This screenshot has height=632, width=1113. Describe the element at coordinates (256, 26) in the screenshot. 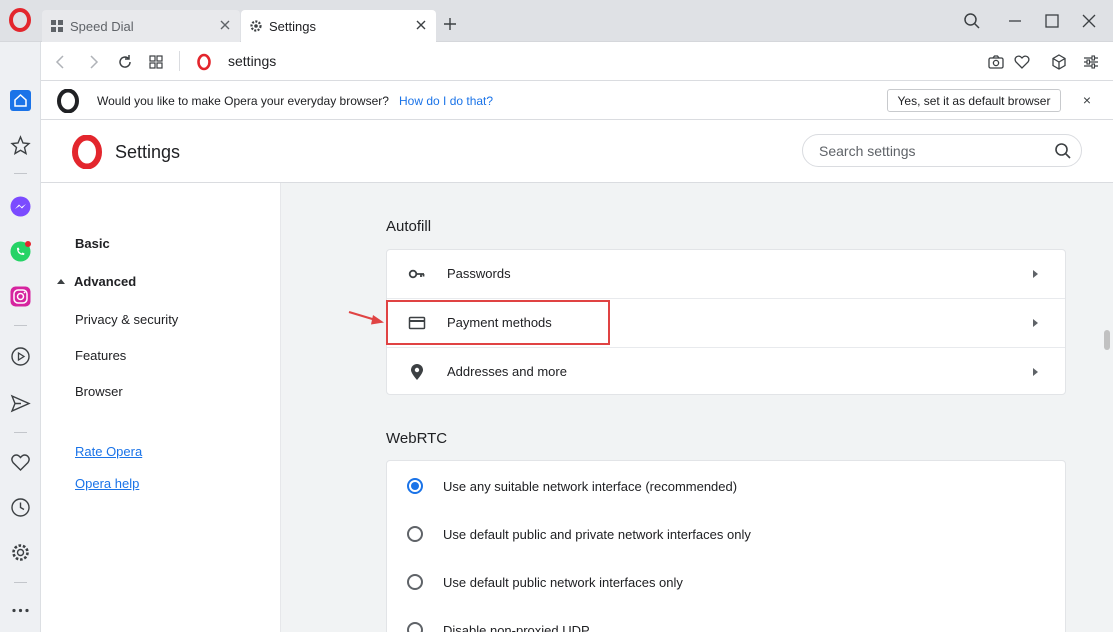

I see `gear-icon` at that location.